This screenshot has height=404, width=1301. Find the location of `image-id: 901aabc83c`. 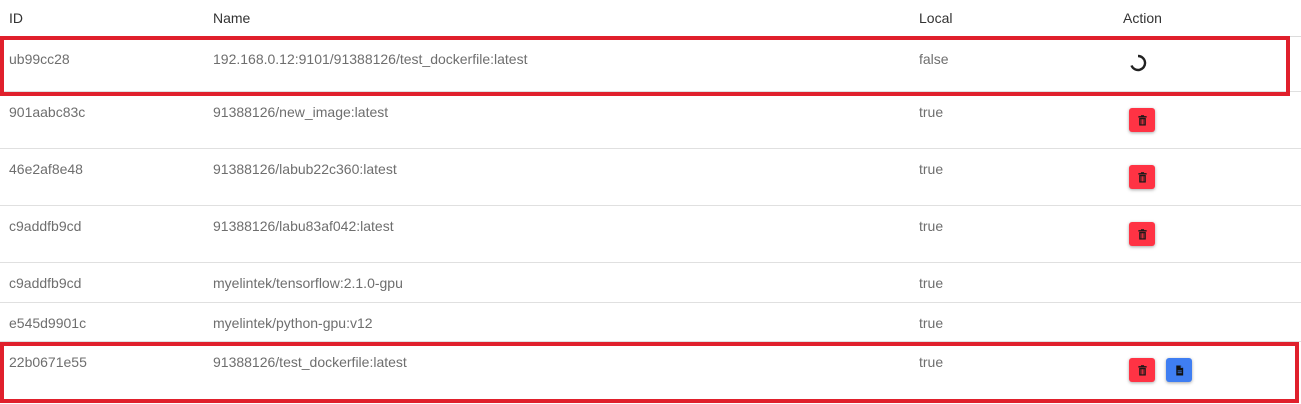

image-id: 901aabc83c is located at coordinates (47, 112).